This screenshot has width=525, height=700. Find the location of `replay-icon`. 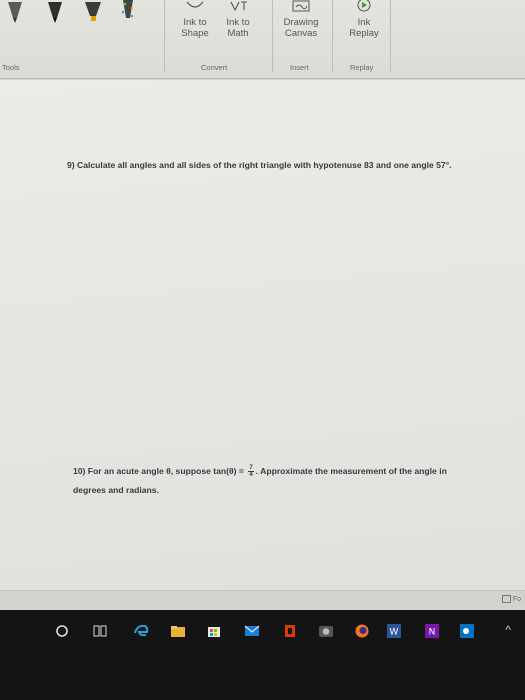

replay-icon is located at coordinates (364, 6).